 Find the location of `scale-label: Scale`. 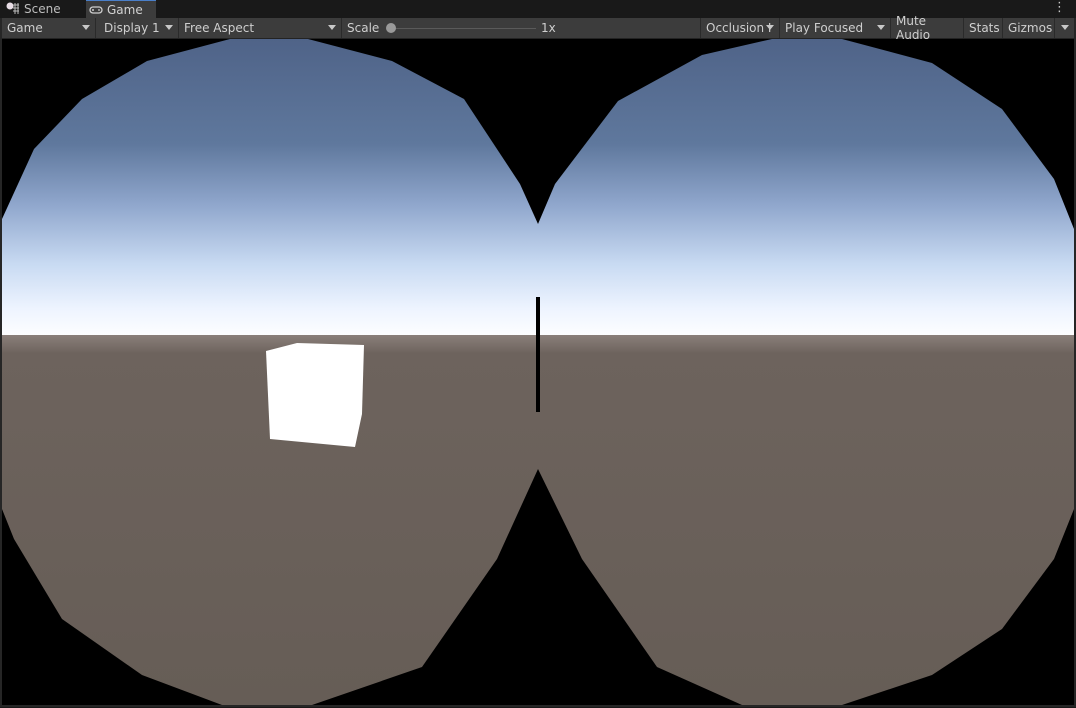

scale-label: Scale is located at coordinates (364, 28).